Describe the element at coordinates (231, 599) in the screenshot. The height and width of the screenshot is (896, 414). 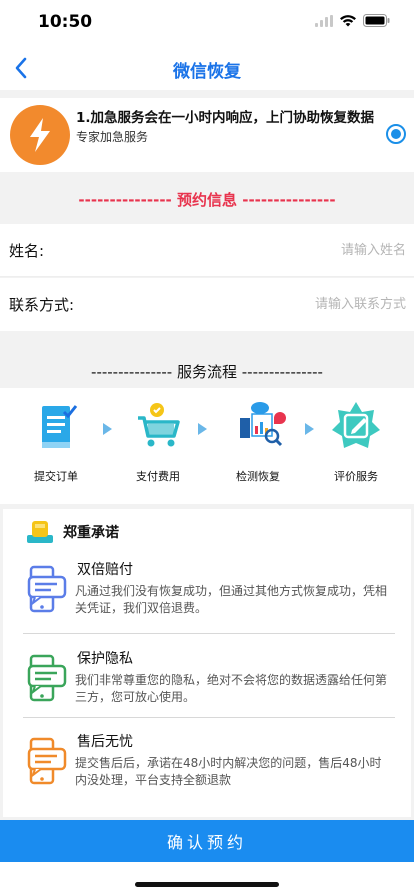
I see `promise-item-desc: 凡通过我们没有恢复成功，但通过其他方式恢复成功，凭相关凭证，我们双倍退费。` at that location.